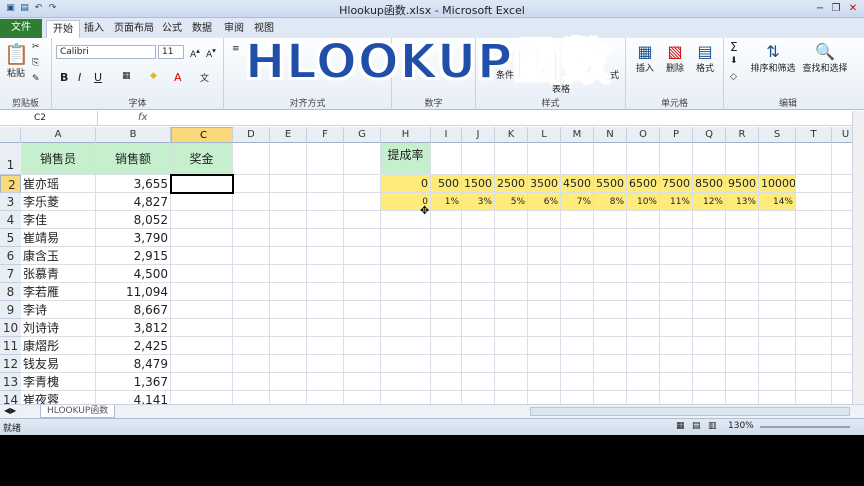  I want to click on row-header-3: 3, so click(10, 202).